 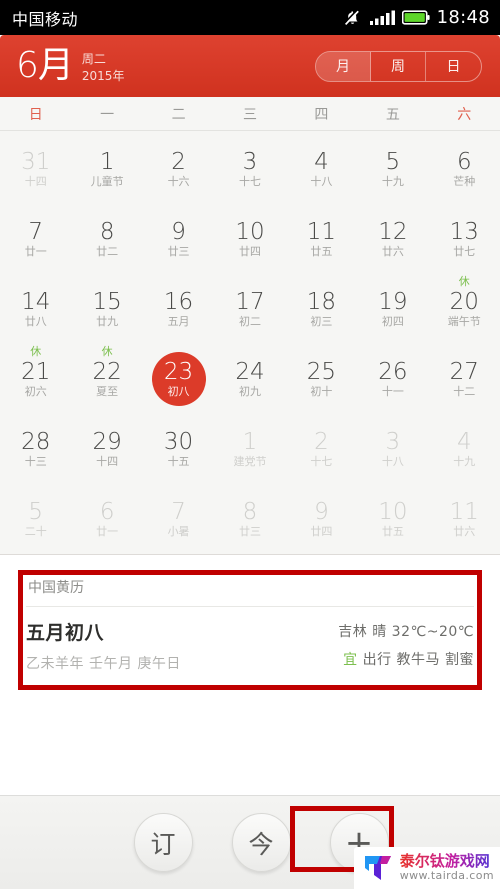 What do you see at coordinates (163, 842) in the screenshot?
I see `subscribe-button: 订` at bounding box center [163, 842].